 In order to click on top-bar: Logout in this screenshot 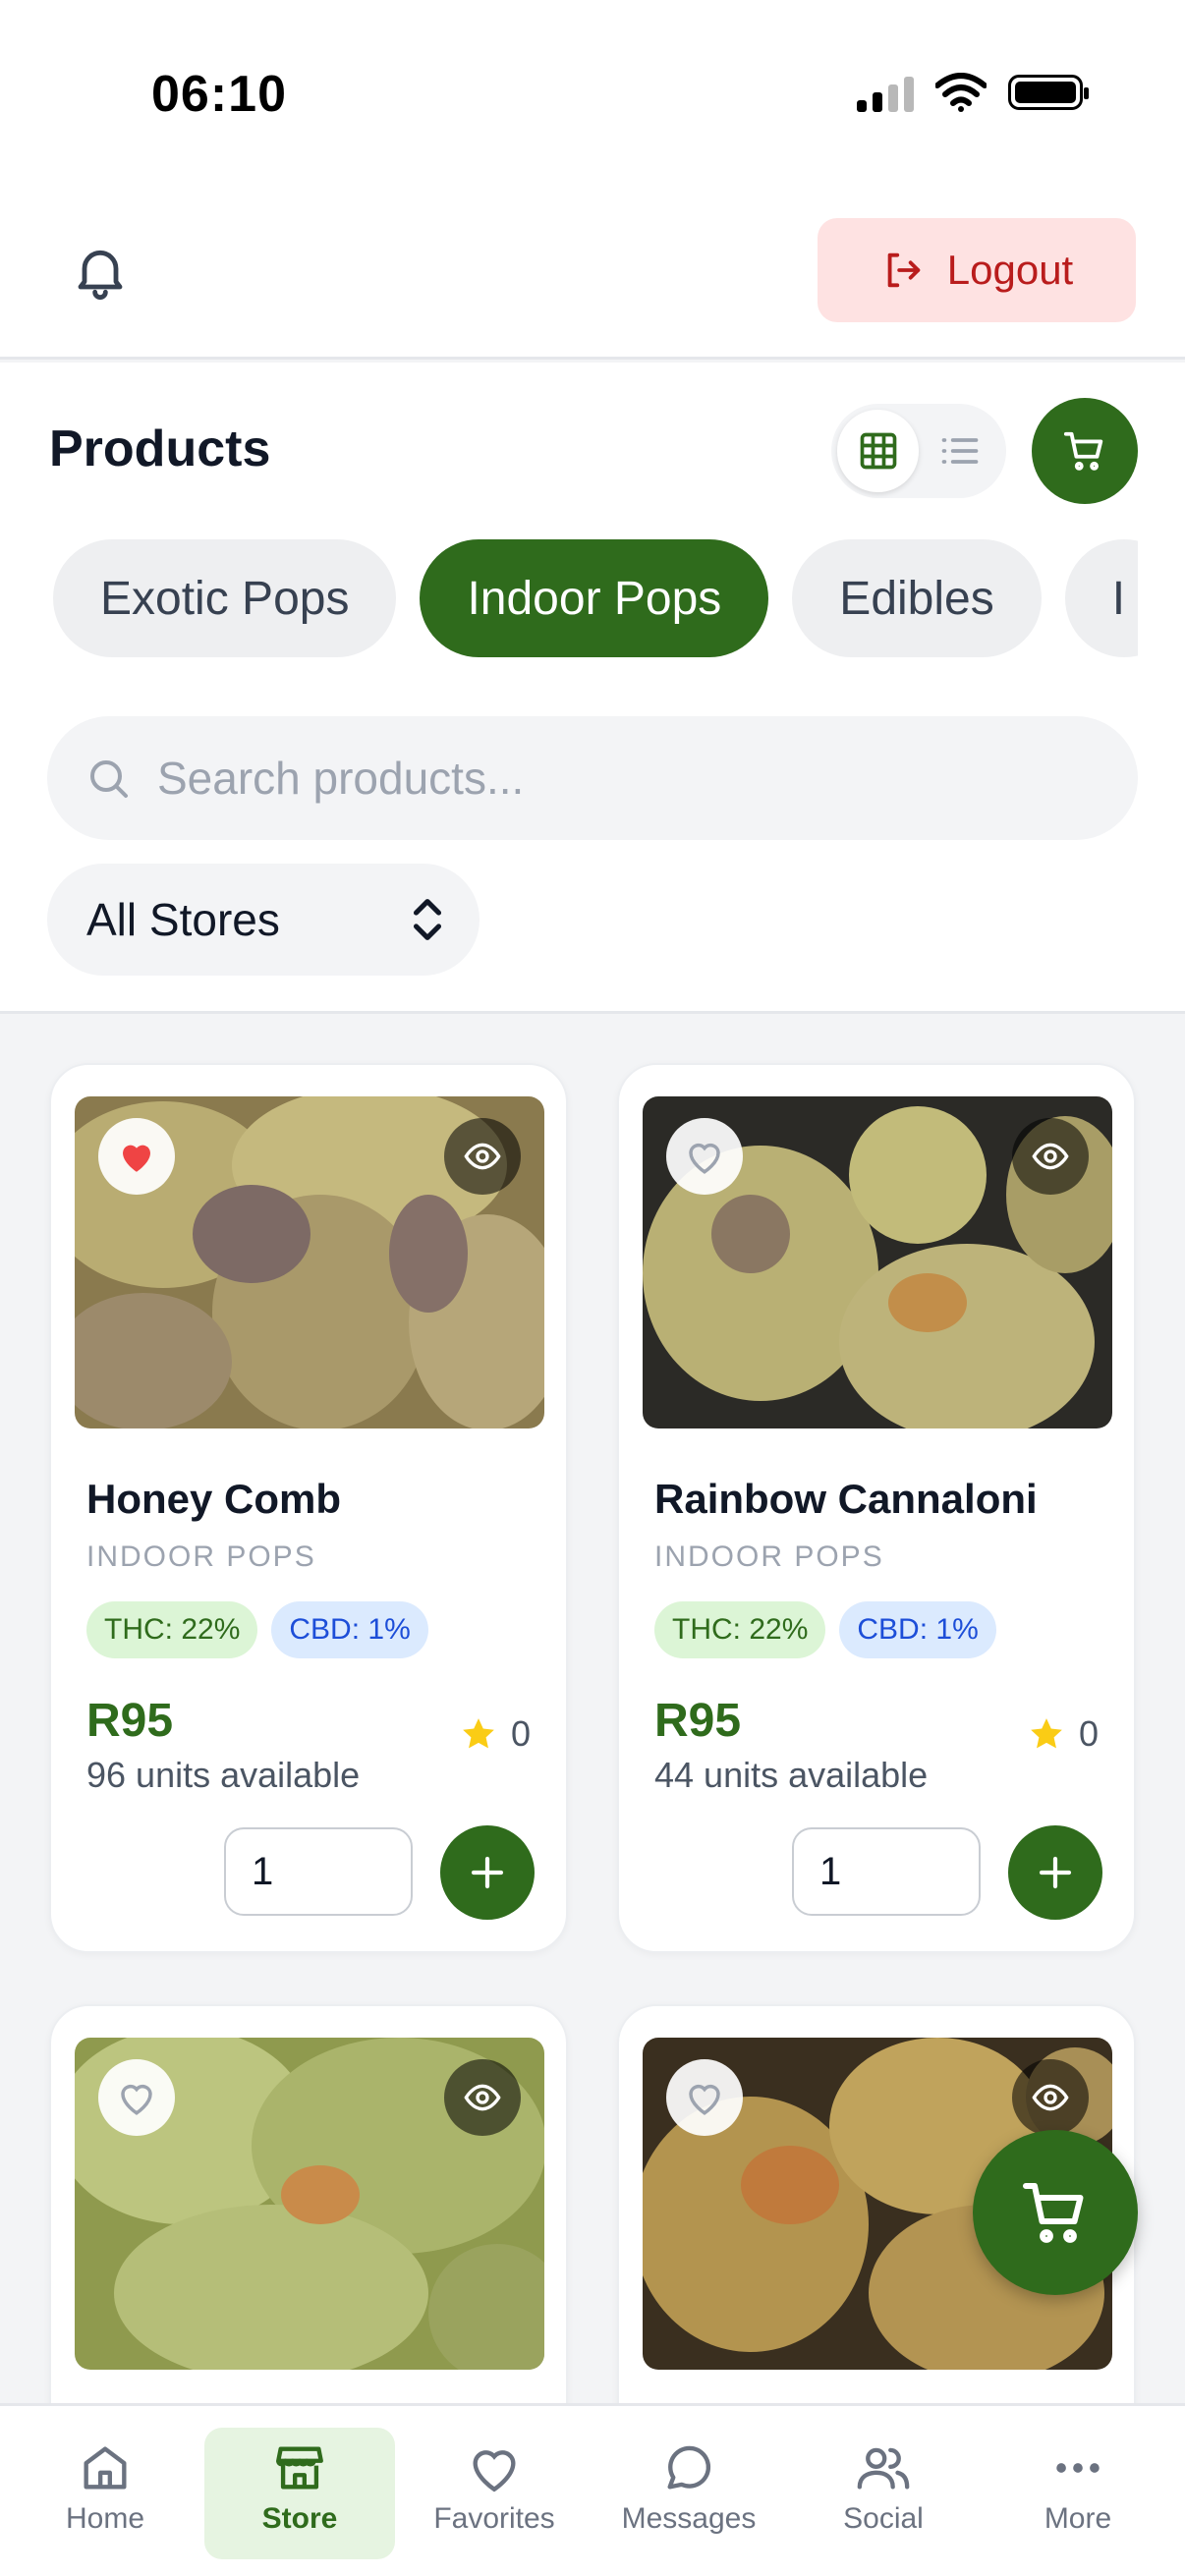, I will do `click(592, 278)`.